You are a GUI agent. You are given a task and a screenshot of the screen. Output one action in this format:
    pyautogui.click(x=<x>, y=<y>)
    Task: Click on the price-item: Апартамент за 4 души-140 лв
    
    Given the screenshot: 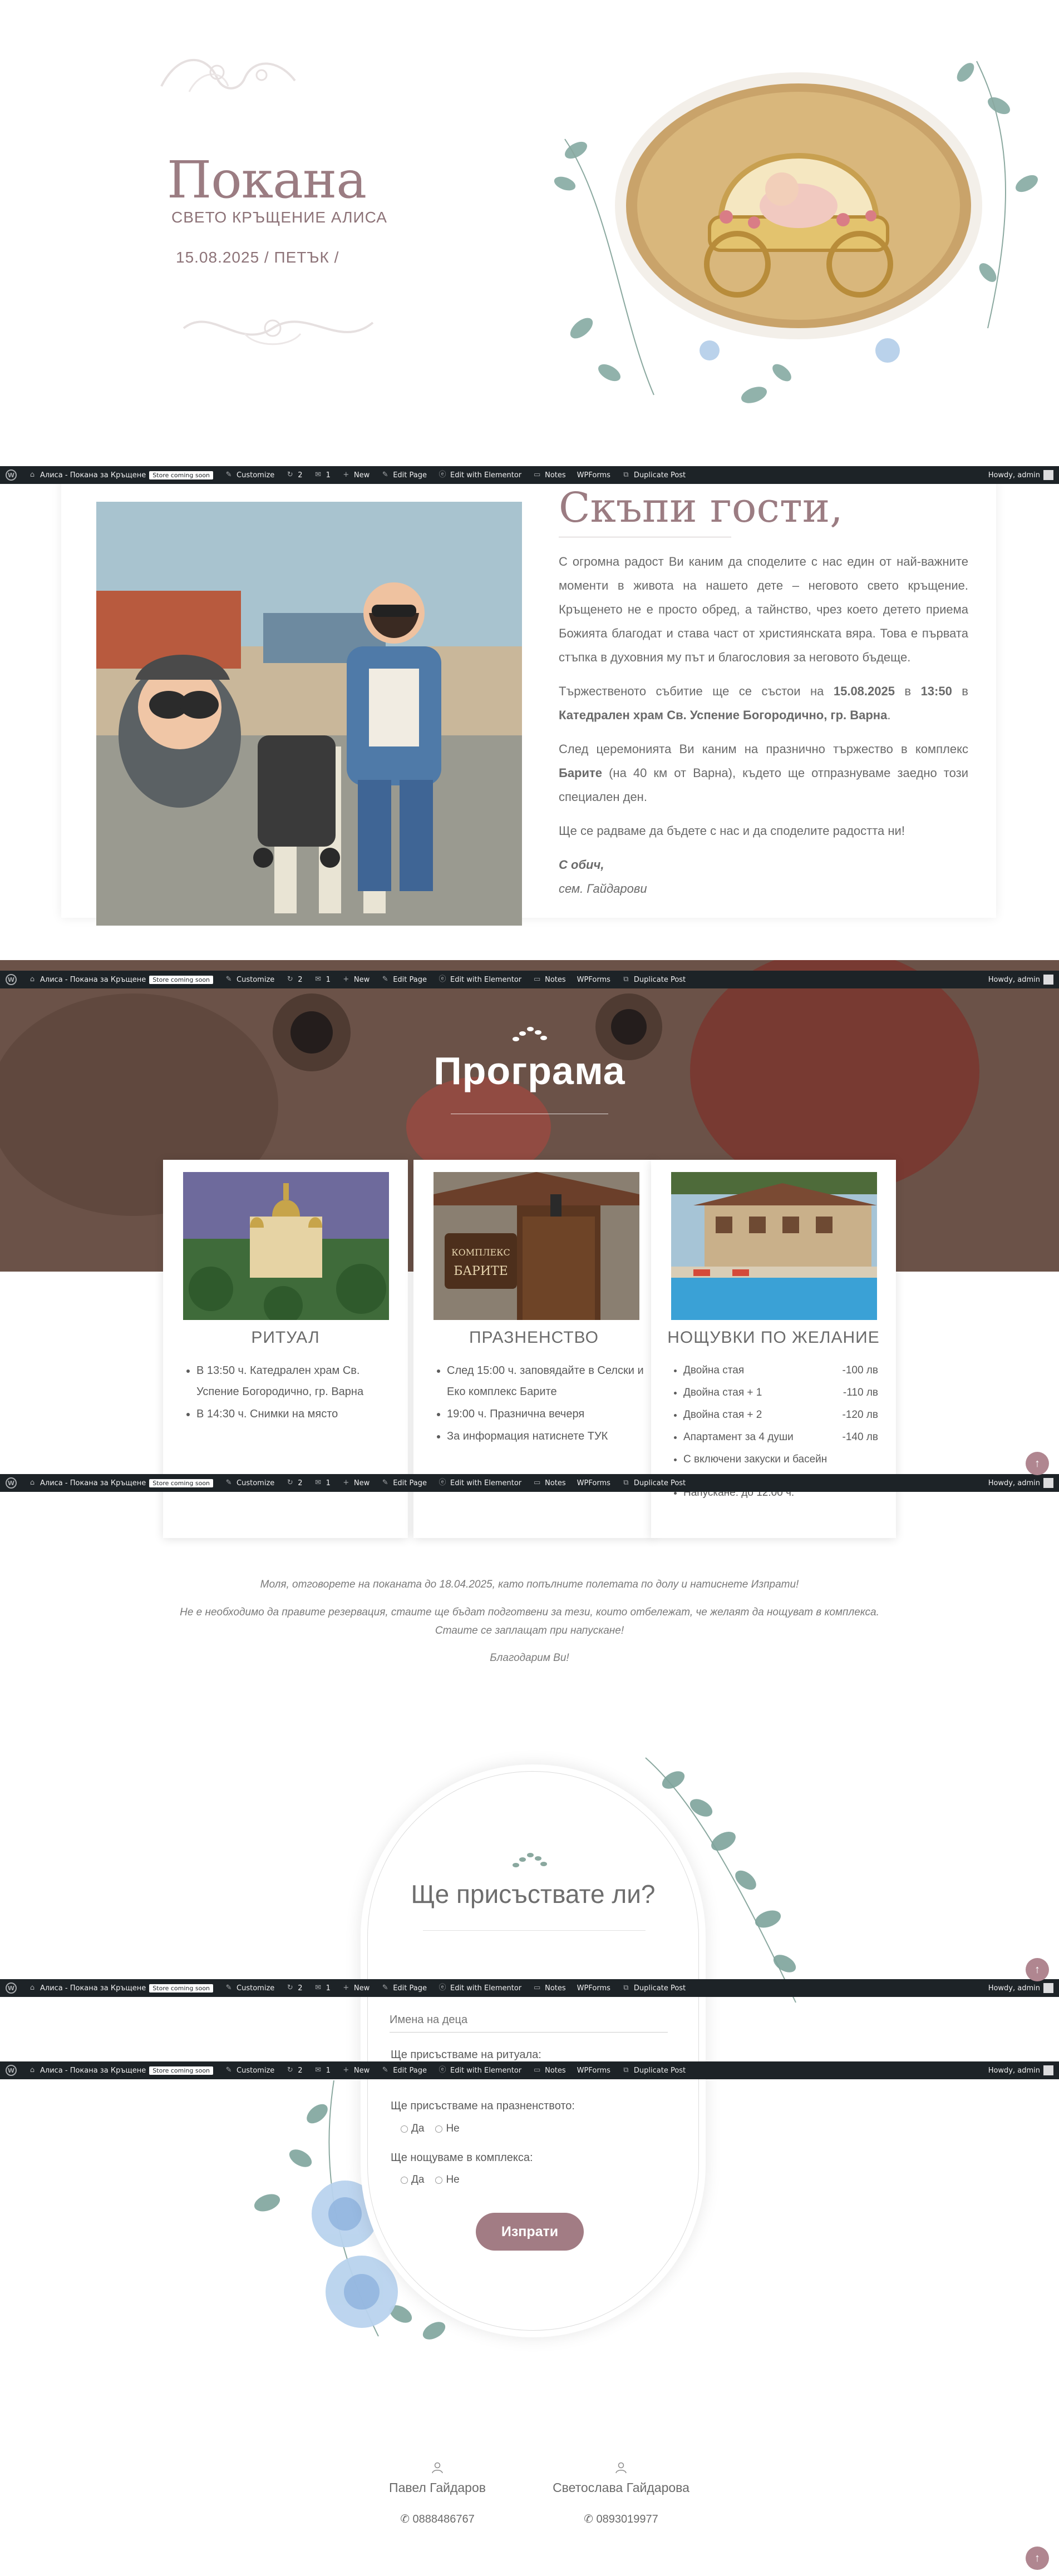 What is the action you would take?
    pyautogui.click(x=780, y=1437)
    